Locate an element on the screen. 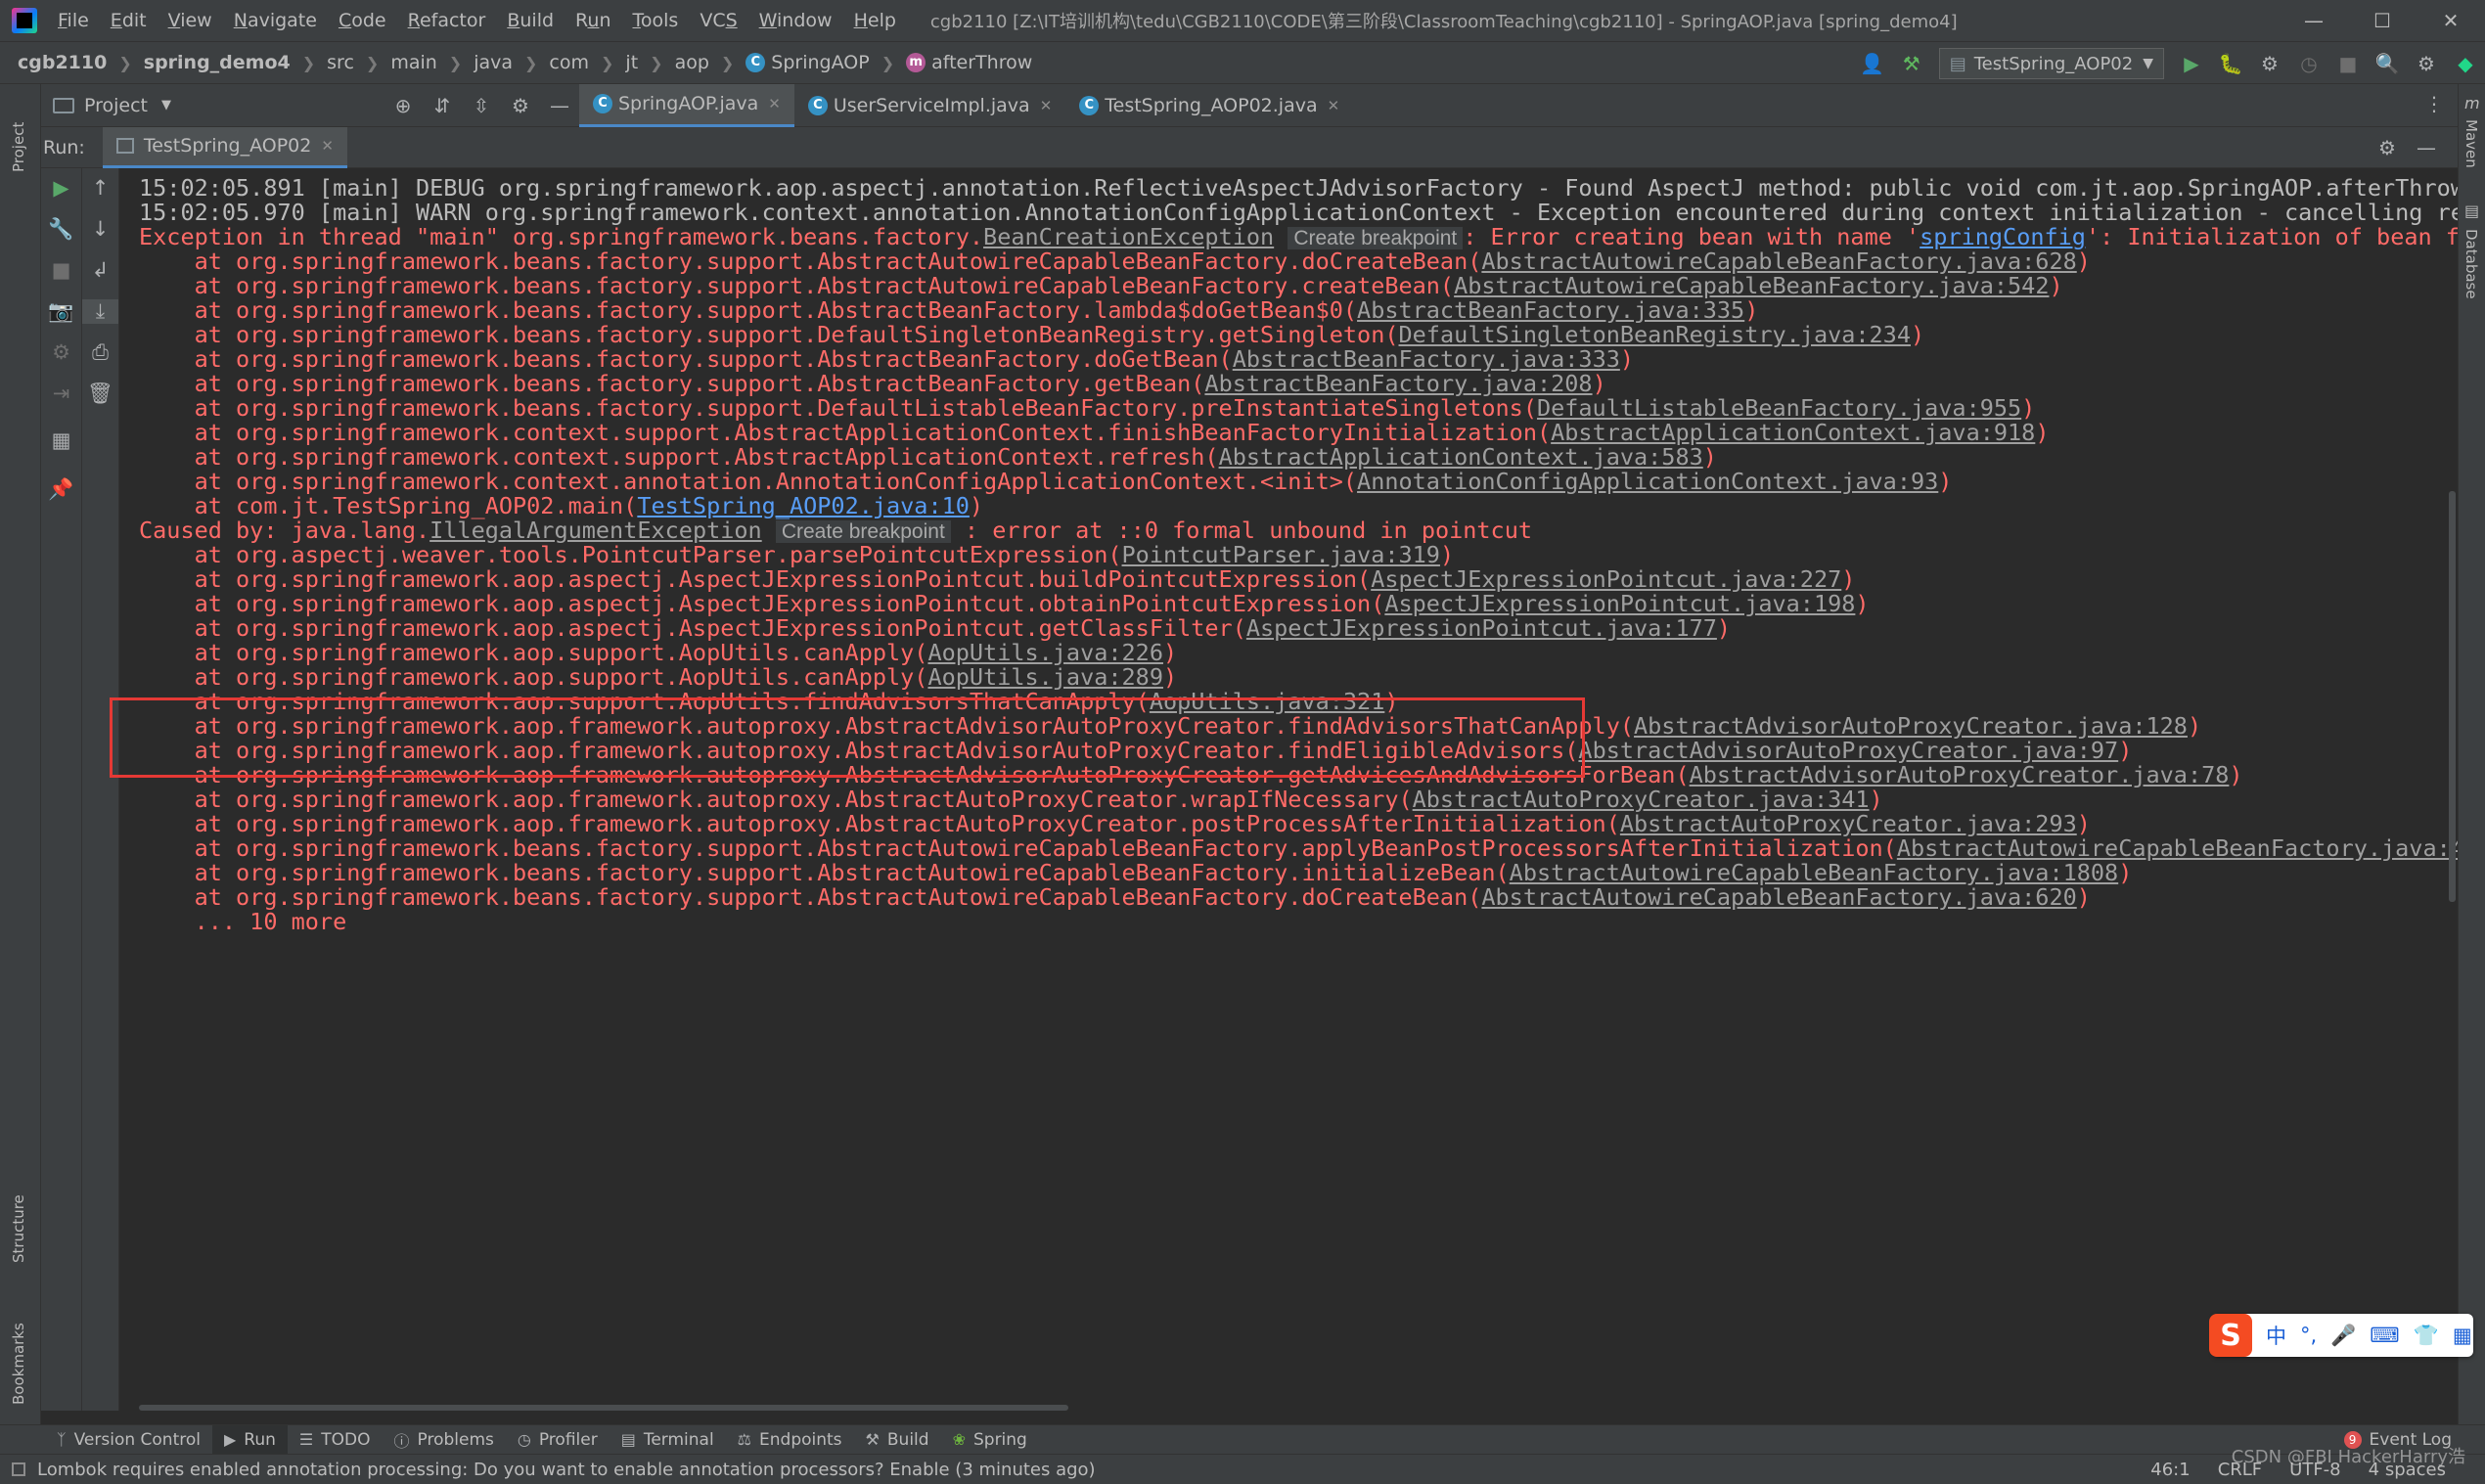  tool-todo: ☰ TODO is located at coordinates (335, 1440).